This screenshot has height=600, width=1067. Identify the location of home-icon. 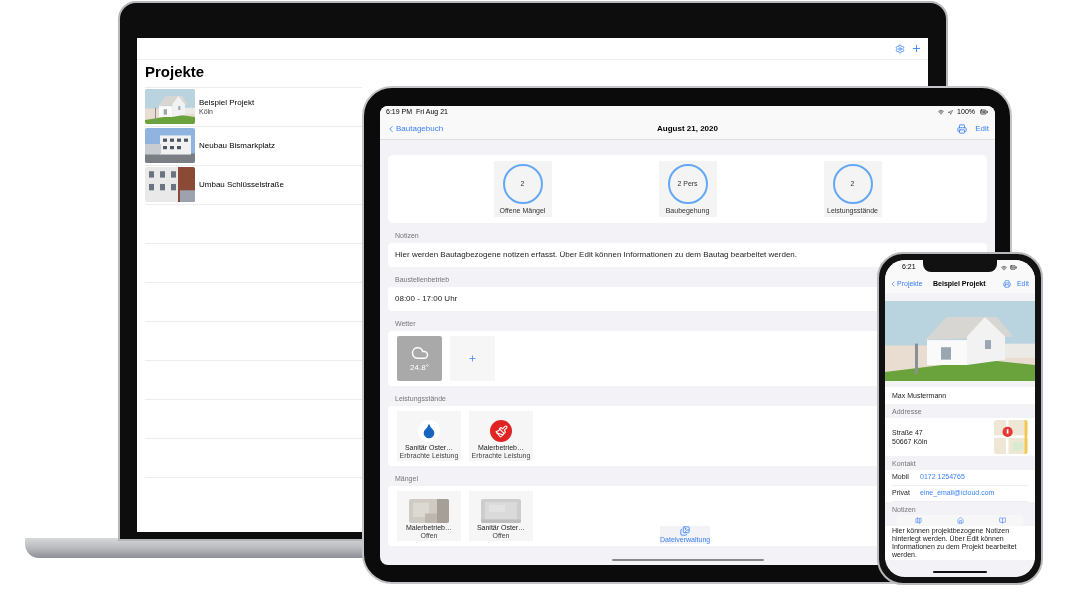
(960, 520).